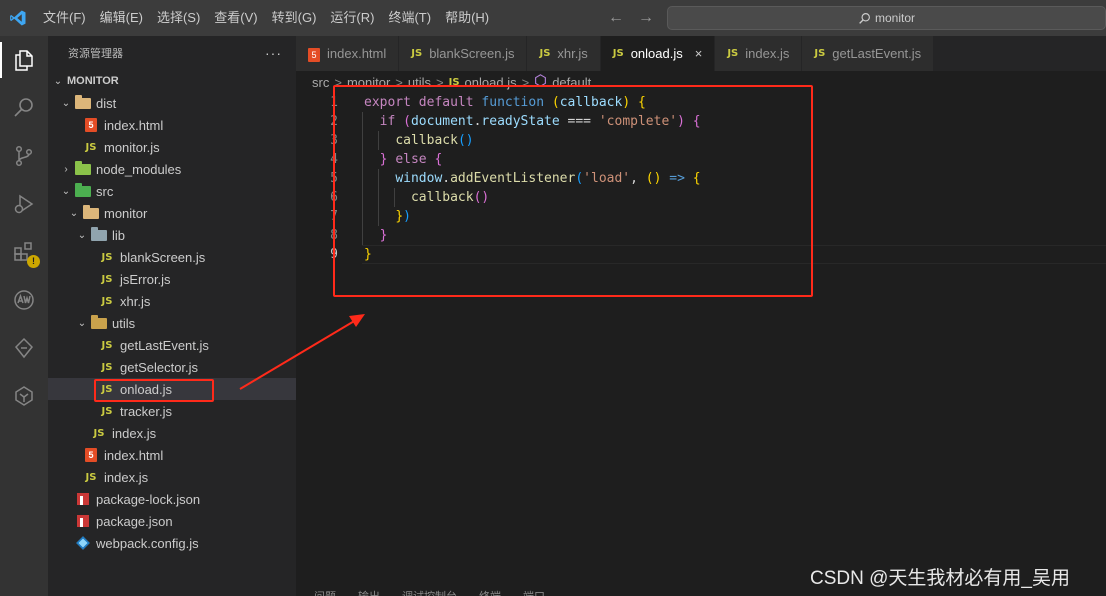 The width and height of the screenshot is (1106, 596). I want to click on watermark: CSDN @天生我材必有用_吴用, so click(940, 578).